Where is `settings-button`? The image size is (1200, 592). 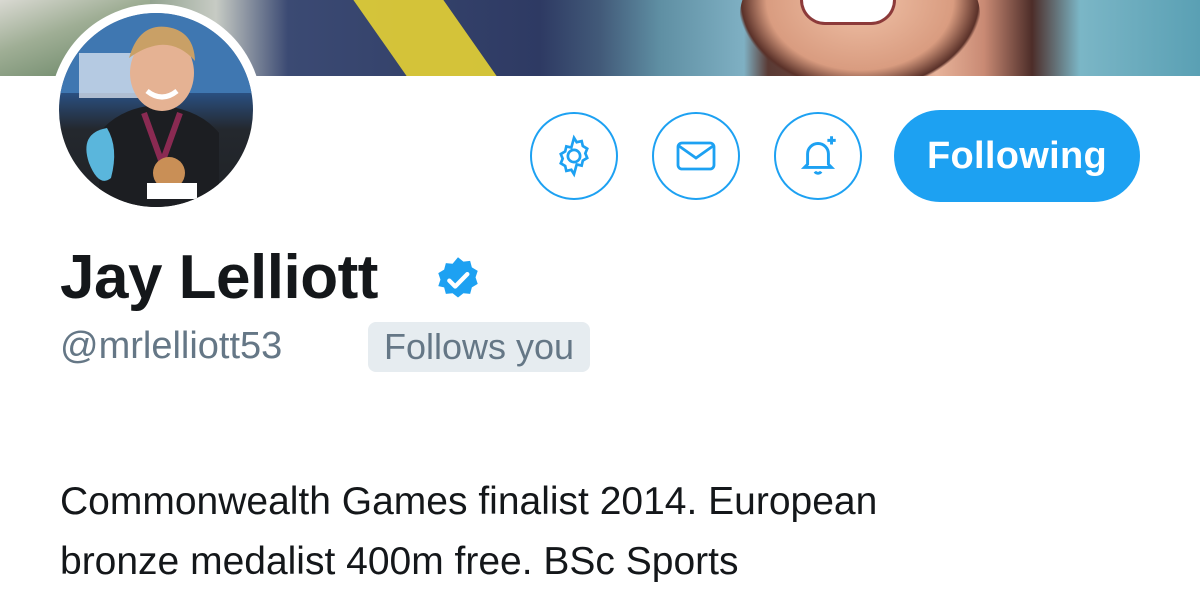 settings-button is located at coordinates (574, 156).